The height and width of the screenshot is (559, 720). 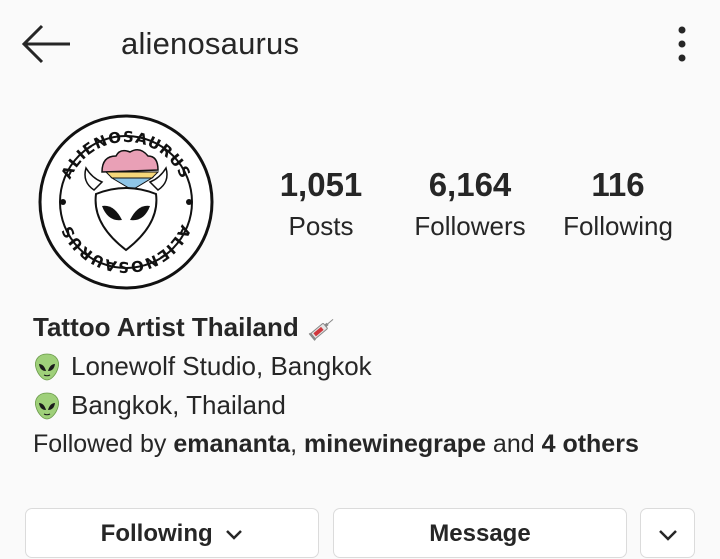 I want to click on suggested-accounts-button, so click(x=667, y=533).